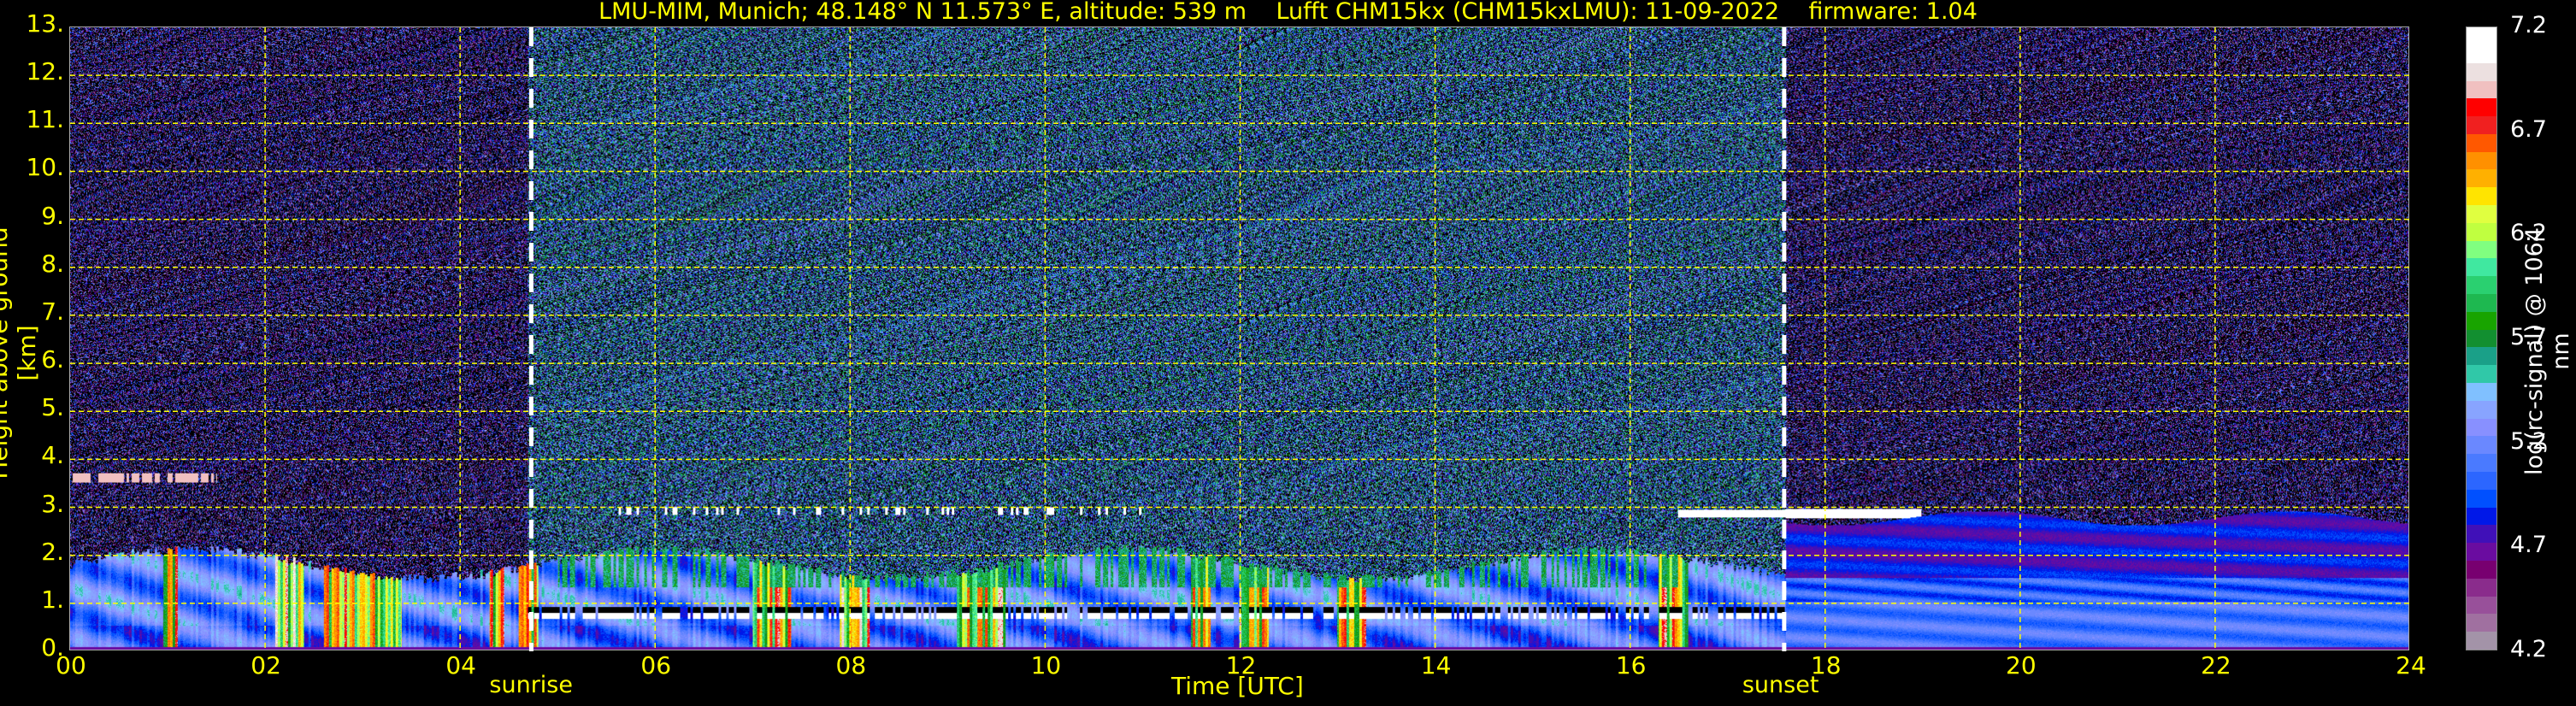 The image size is (2576, 706). I want to click on x-tick-label: 06, so click(656, 665).